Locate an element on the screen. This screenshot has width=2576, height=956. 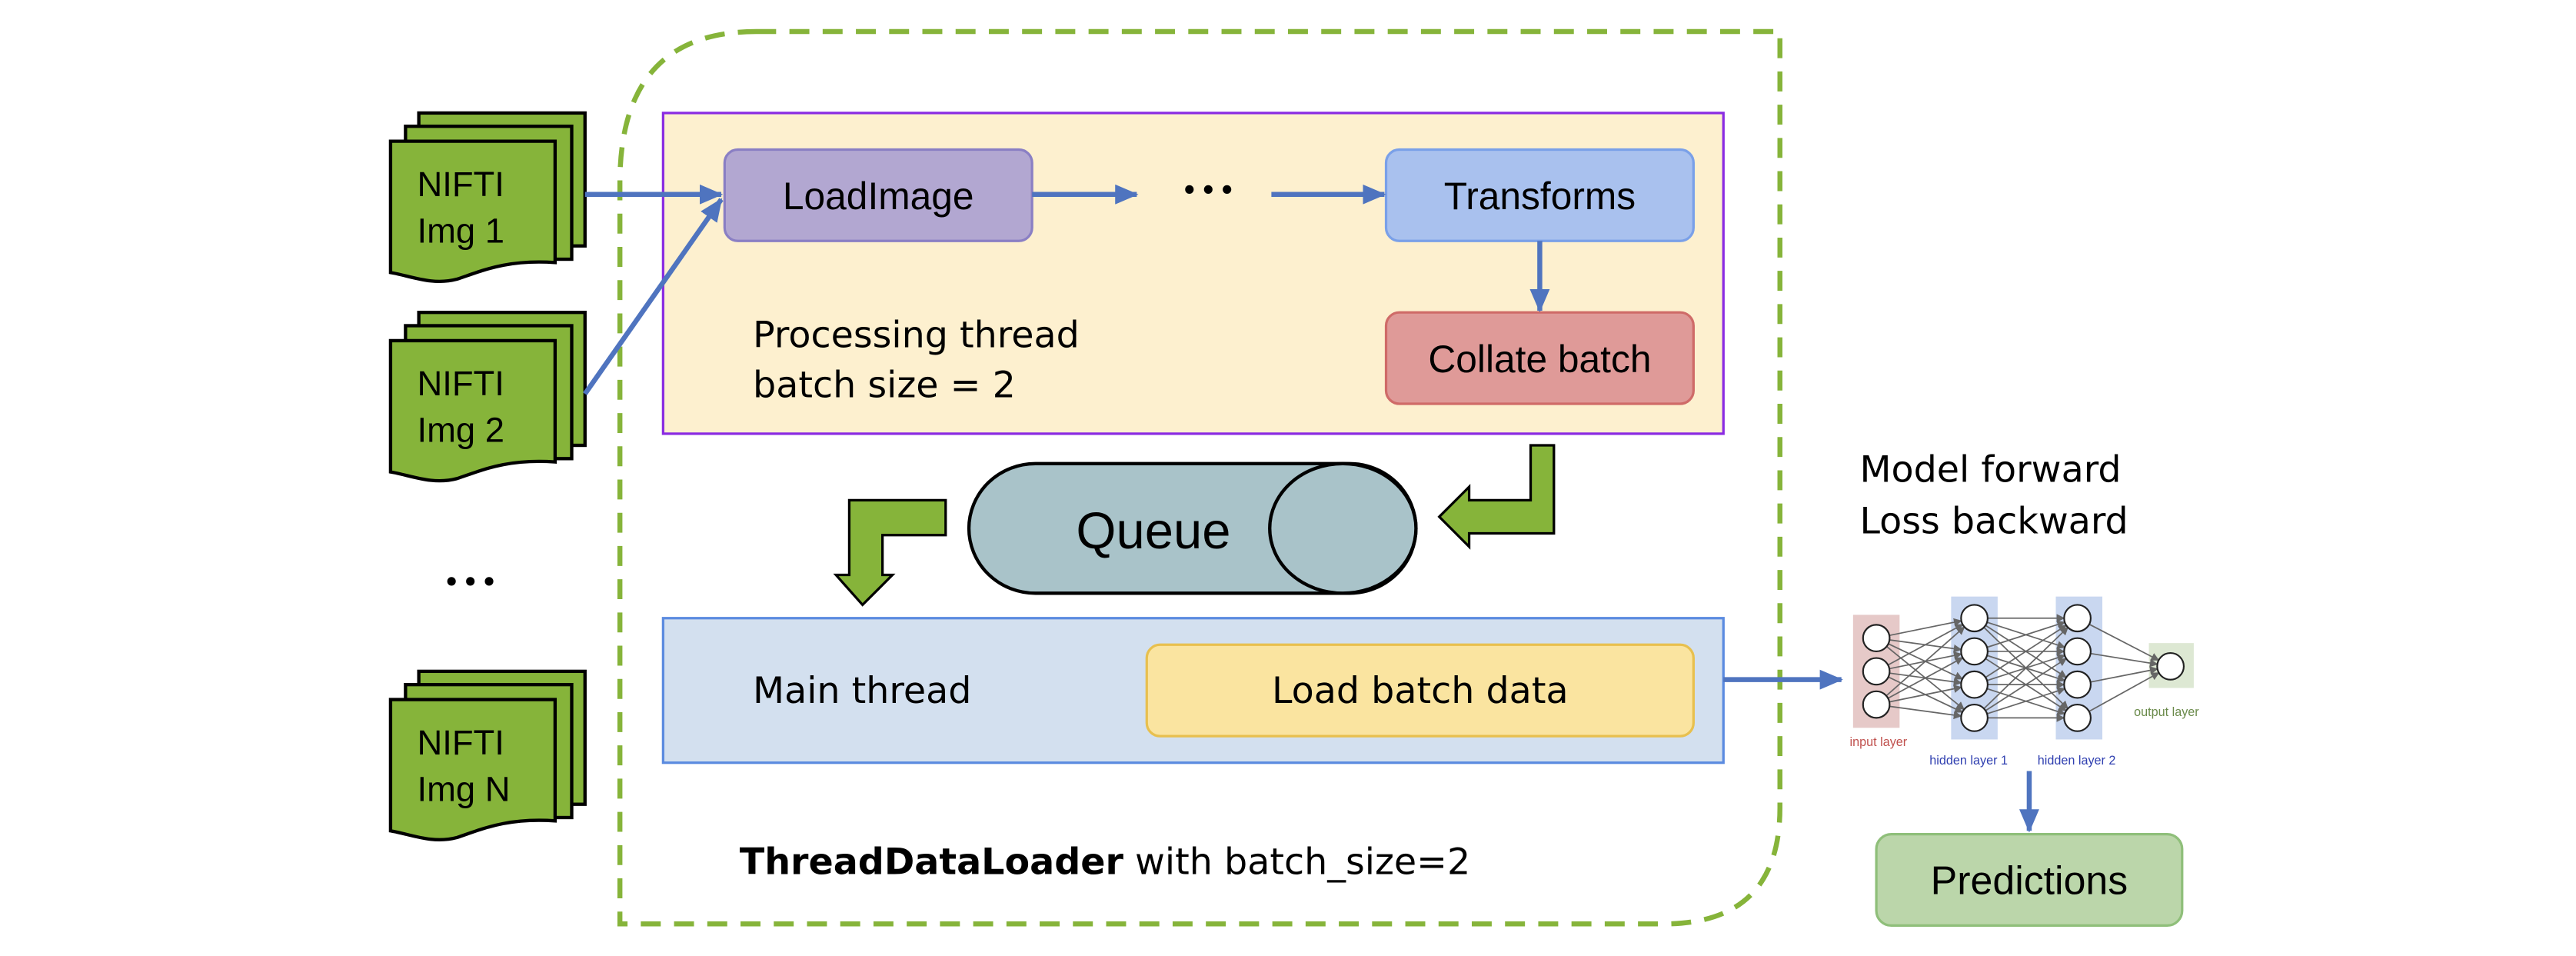
main-thread-label: Main thread is located at coordinates (862, 691).